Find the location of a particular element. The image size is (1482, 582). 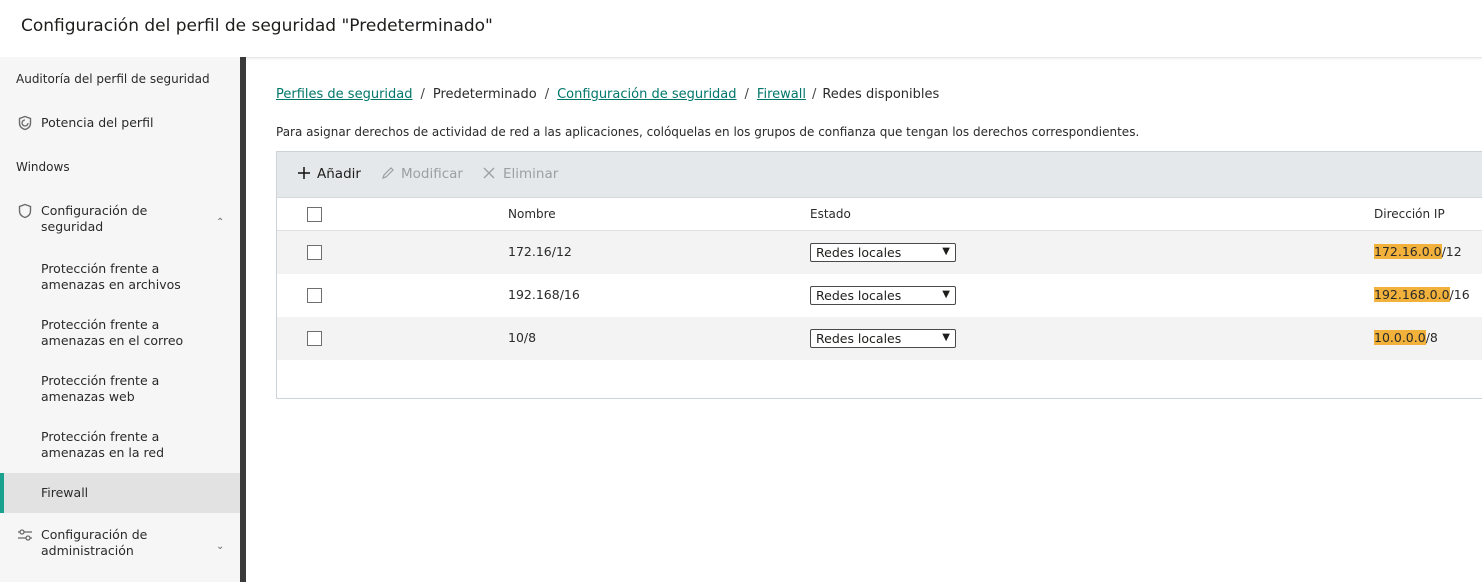

ip-highlight: 172.16.0.0 is located at coordinates (1408, 251).